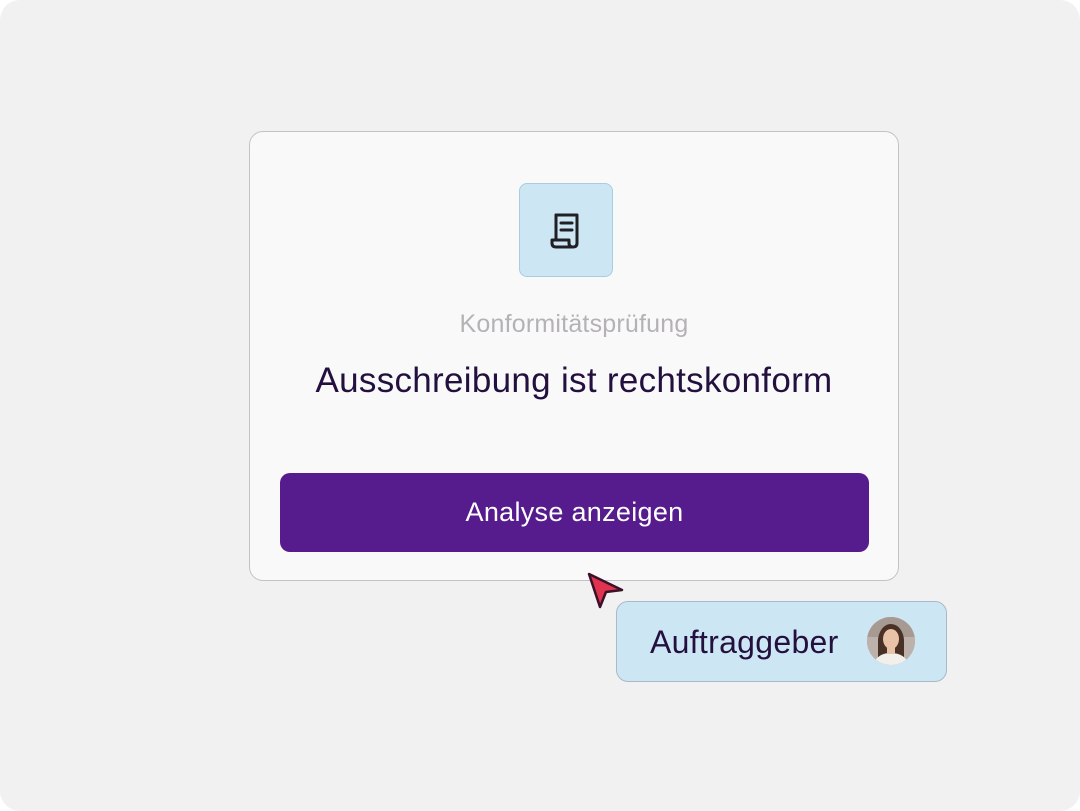 Image resolution: width=1080 pixels, height=811 pixels. I want to click on document-scroll-icon, so click(564, 231).